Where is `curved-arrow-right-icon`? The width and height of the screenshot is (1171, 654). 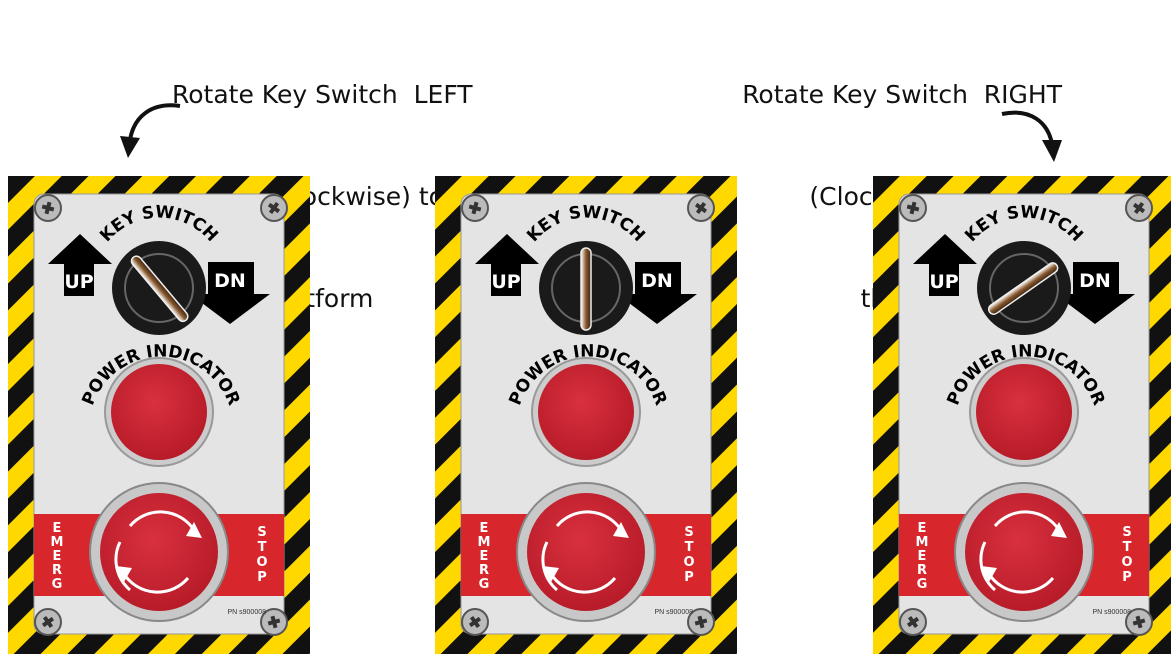
curved-arrow-right-icon is located at coordinates (1031, 136).